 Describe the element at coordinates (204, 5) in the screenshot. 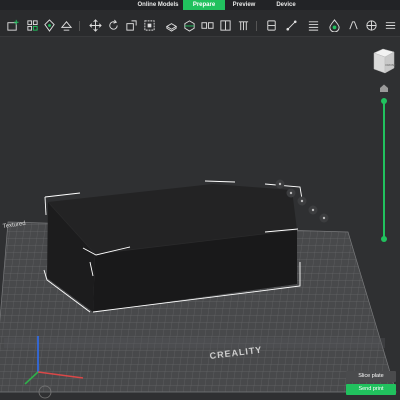

I see `tab-prepare: Prepare` at that location.